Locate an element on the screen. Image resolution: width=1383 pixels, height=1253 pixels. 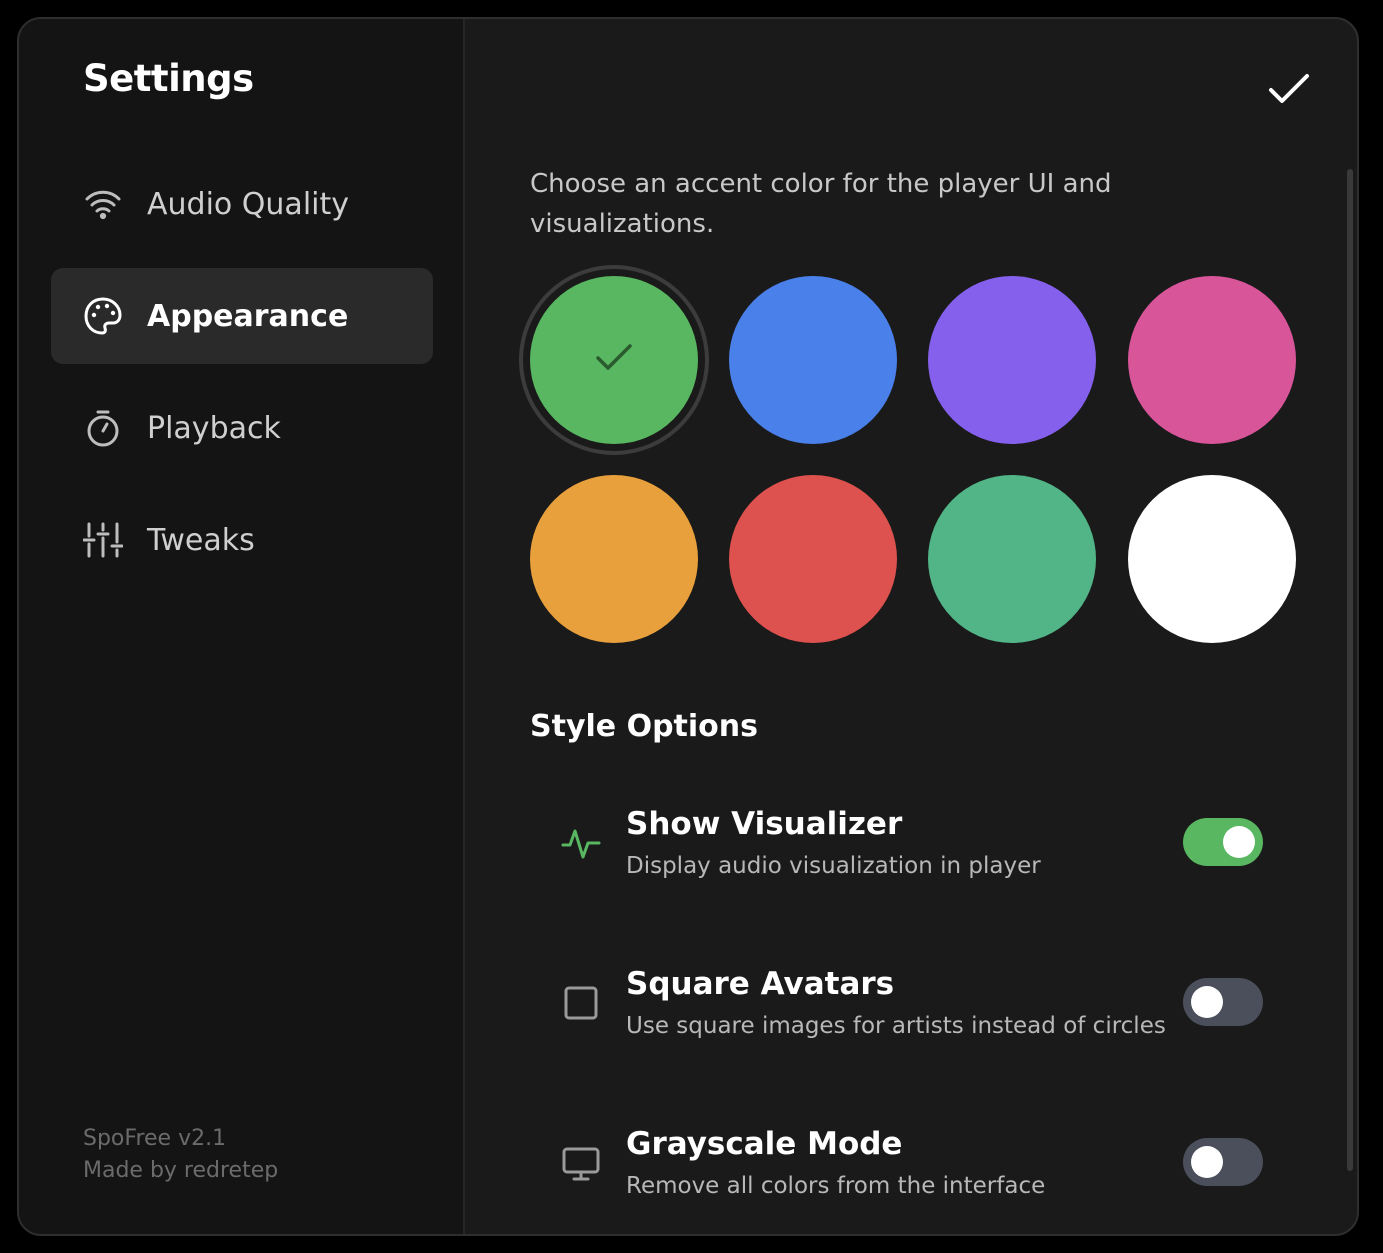
scrollbar is located at coordinates (1350, 670).